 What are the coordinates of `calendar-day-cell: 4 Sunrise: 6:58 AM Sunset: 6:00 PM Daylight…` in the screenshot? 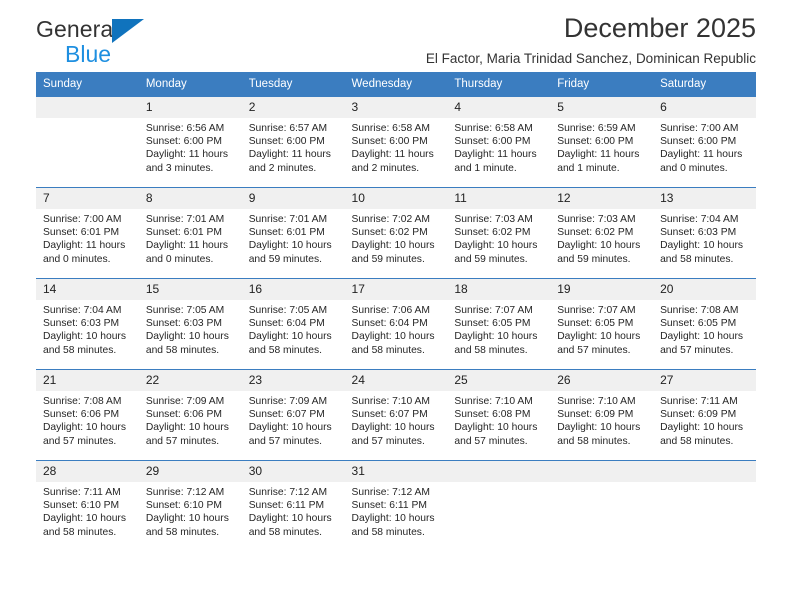 It's located at (499, 142).